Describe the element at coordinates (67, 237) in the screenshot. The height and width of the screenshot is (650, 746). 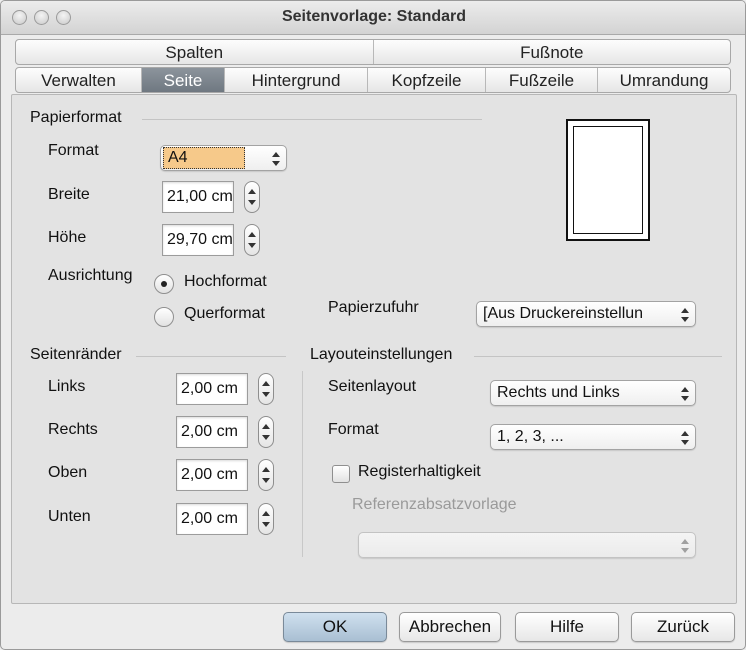
I see `hoehe-label: Höhe` at that location.